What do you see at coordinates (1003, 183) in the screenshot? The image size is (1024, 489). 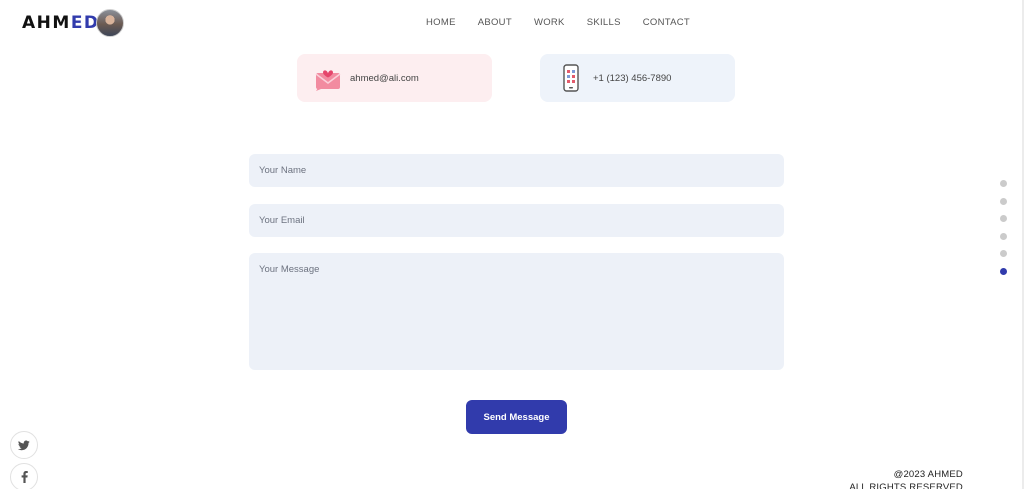 I see `section-dot-home` at bounding box center [1003, 183].